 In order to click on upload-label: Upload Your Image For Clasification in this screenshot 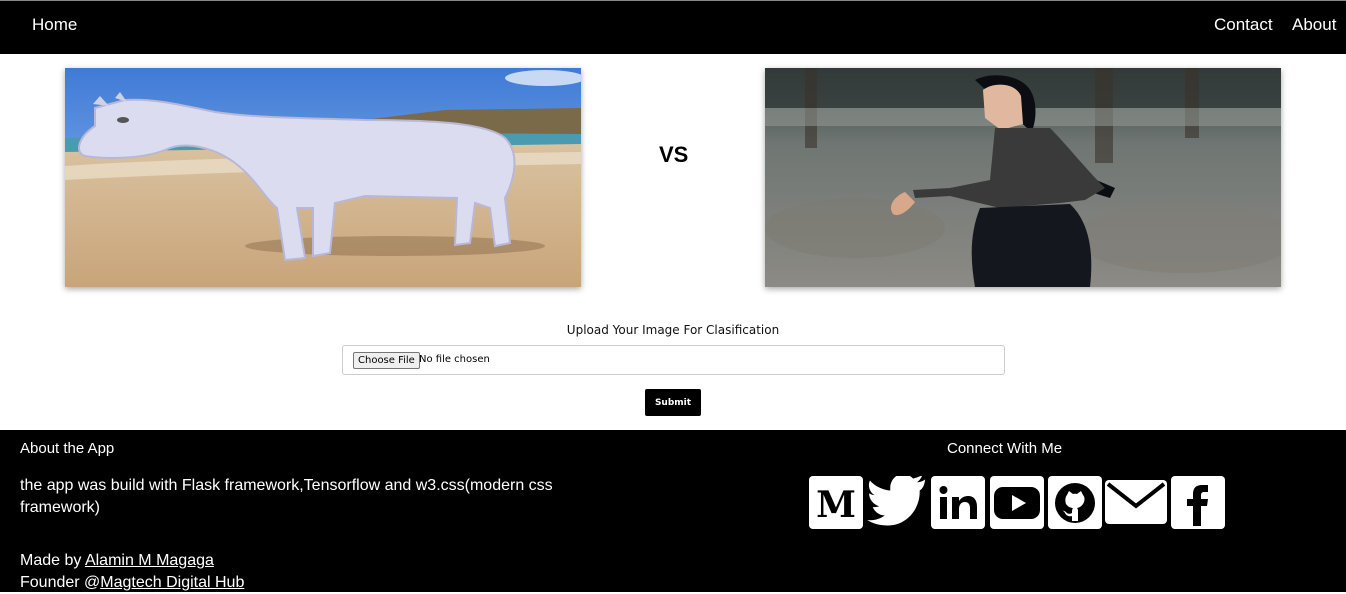, I will do `click(673, 330)`.